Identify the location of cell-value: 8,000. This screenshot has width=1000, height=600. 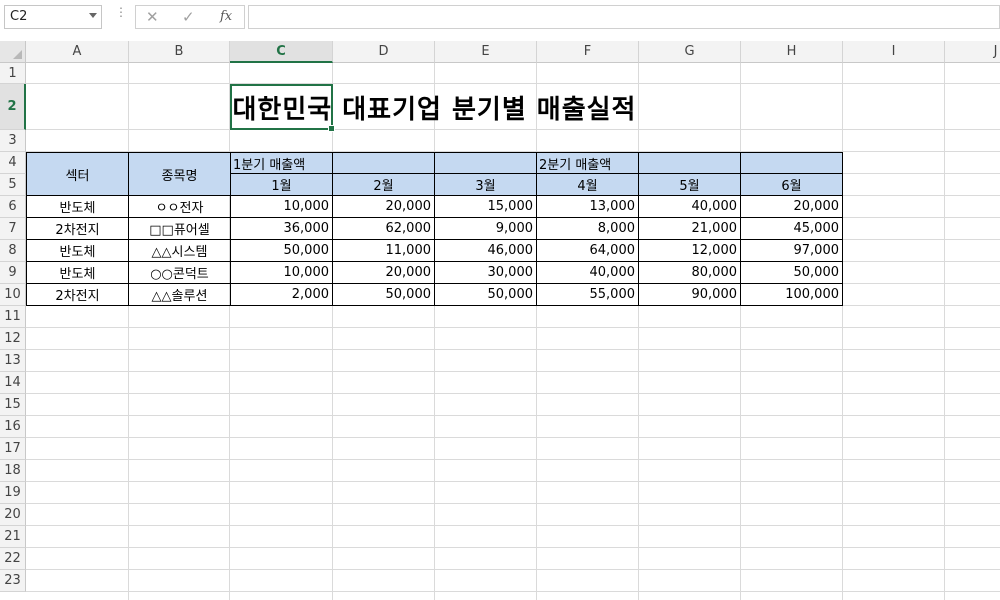
(587, 228).